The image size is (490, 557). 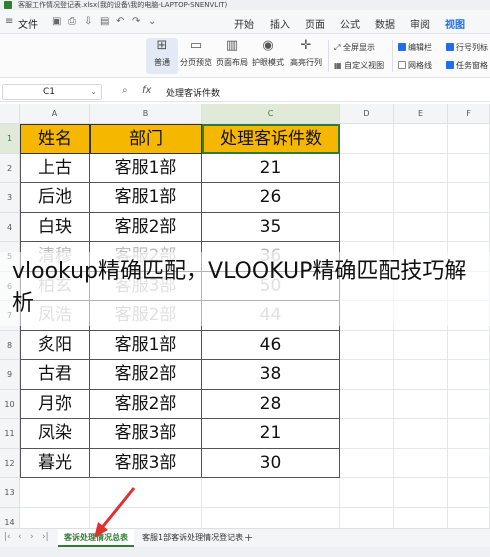 What do you see at coordinates (467, 47) in the screenshot?
I see `headings-checkbox: 行号列标` at bounding box center [467, 47].